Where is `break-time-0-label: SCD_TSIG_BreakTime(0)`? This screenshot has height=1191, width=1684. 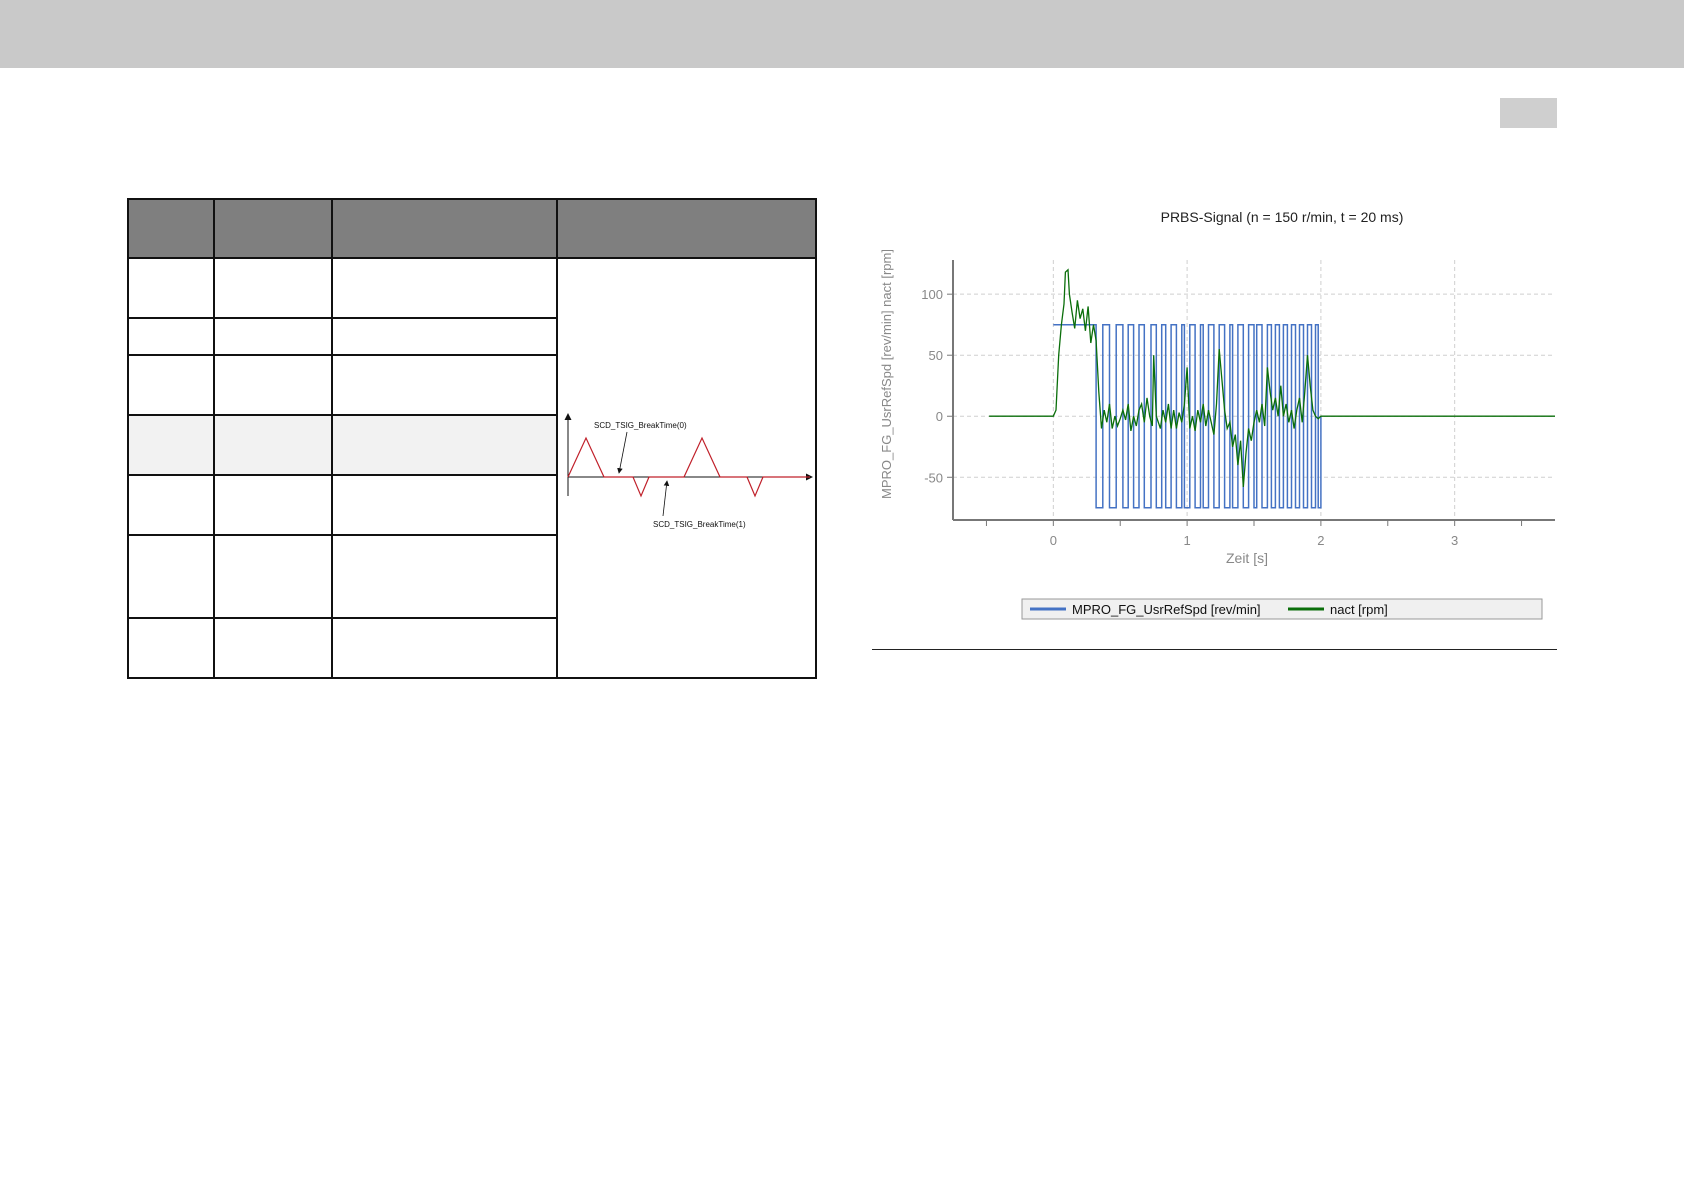
break-time-0-label: SCD_TSIG_BreakTime(0) is located at coordinates (640, 425).